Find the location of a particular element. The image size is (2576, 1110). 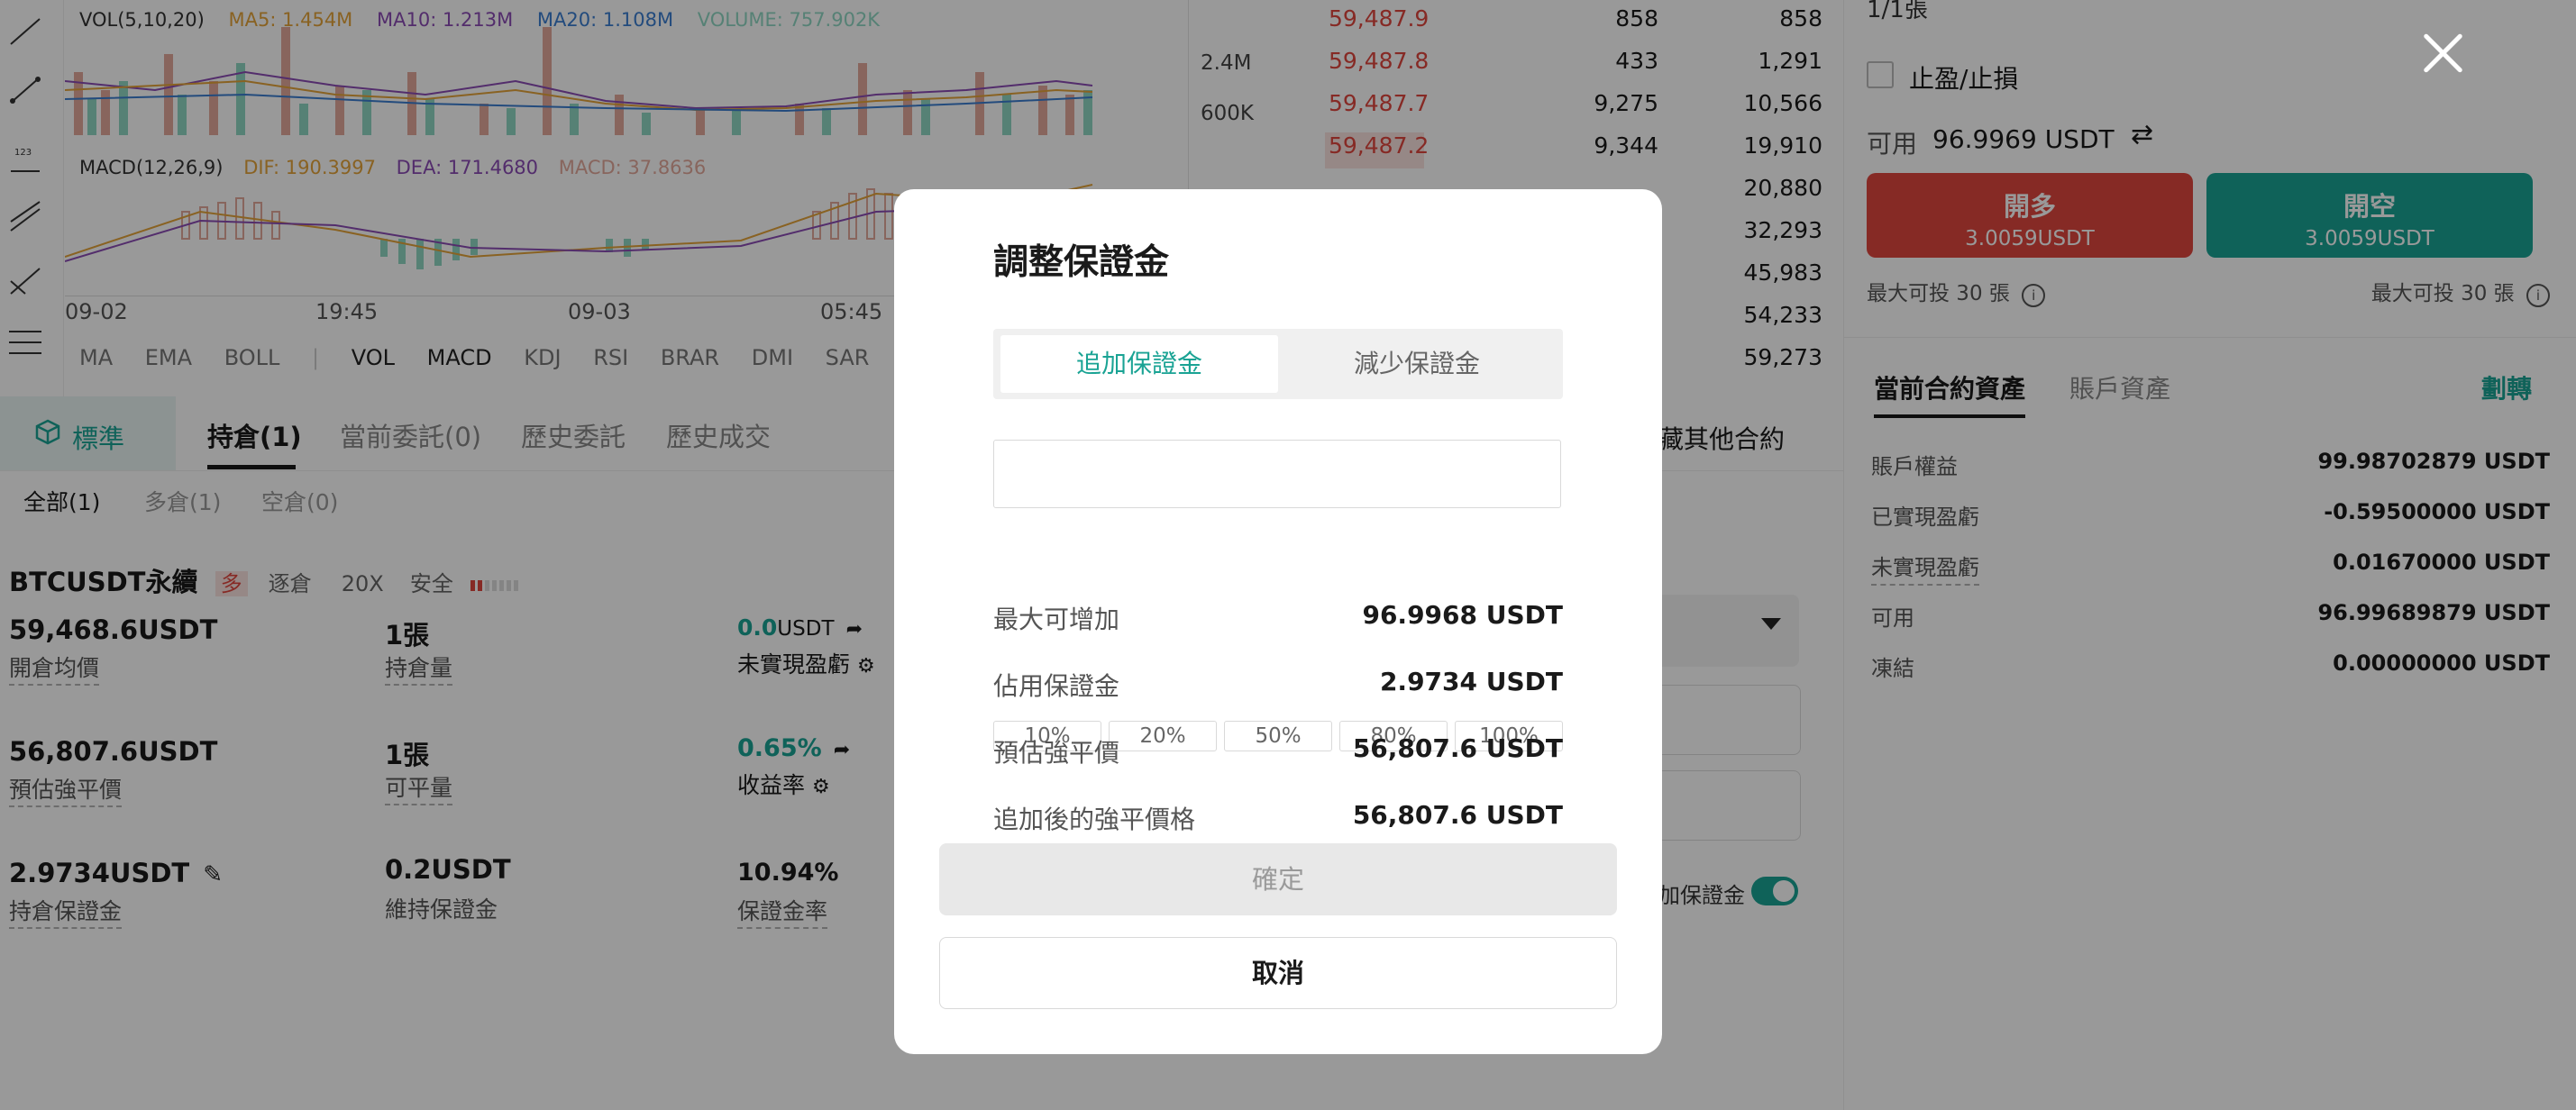

tab-reduce-margin-label: 減少保證金 is located at coordinates (1416, 363).